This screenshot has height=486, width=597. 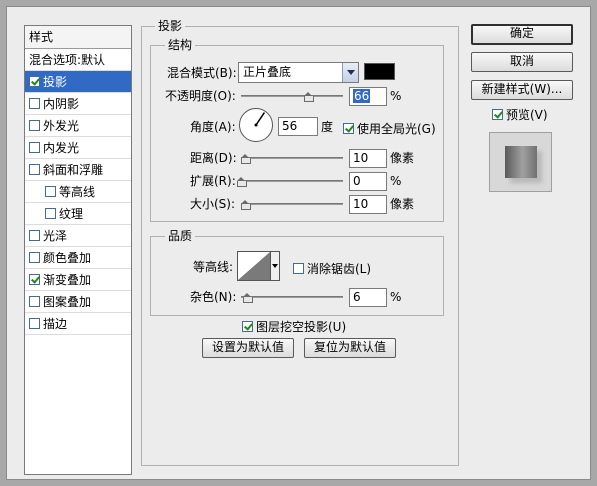 I want to click on noise-slider-thumb, so click(x=248, y=298).